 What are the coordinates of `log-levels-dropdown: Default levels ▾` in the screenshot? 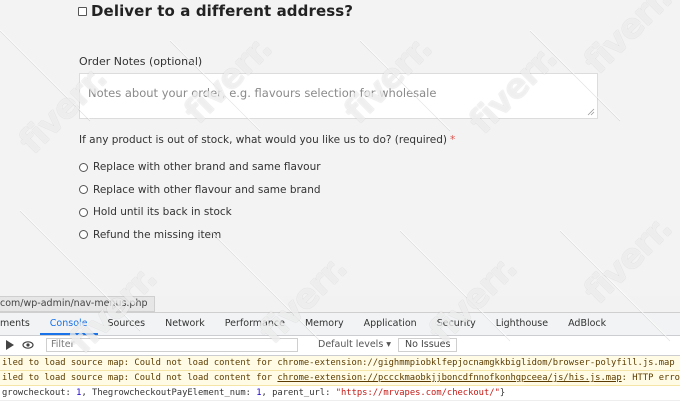 It's located at (354, 344).